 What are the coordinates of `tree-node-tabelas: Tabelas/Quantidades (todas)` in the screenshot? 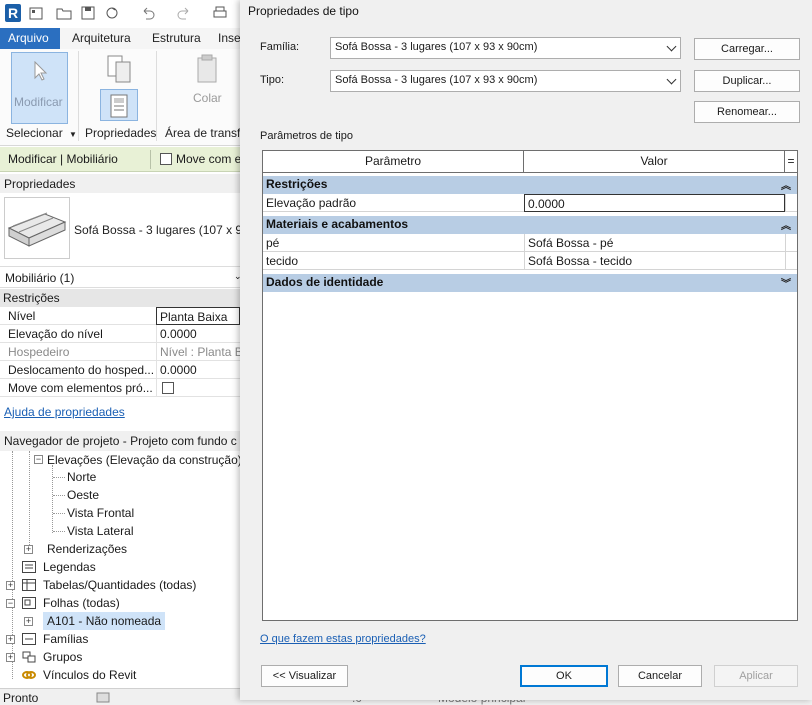 It's located at (119, 585).